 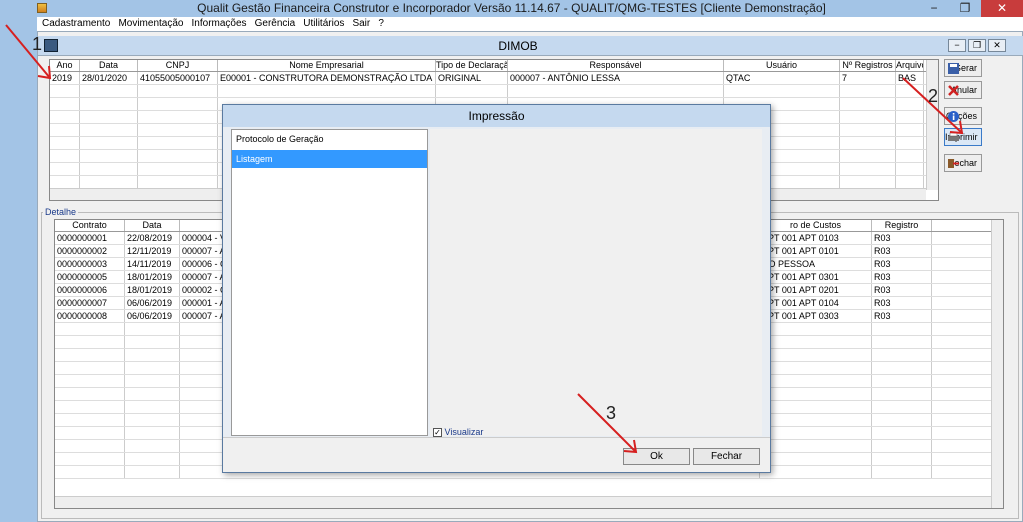 I want to click on list-item-listagem: Listagem, so click(x=329, y=159).